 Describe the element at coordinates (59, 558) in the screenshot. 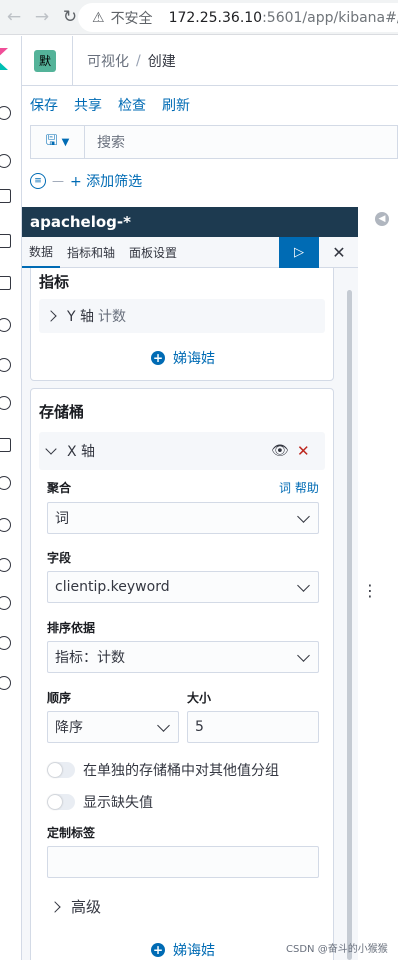

I see `field-label: 字段` at that location.